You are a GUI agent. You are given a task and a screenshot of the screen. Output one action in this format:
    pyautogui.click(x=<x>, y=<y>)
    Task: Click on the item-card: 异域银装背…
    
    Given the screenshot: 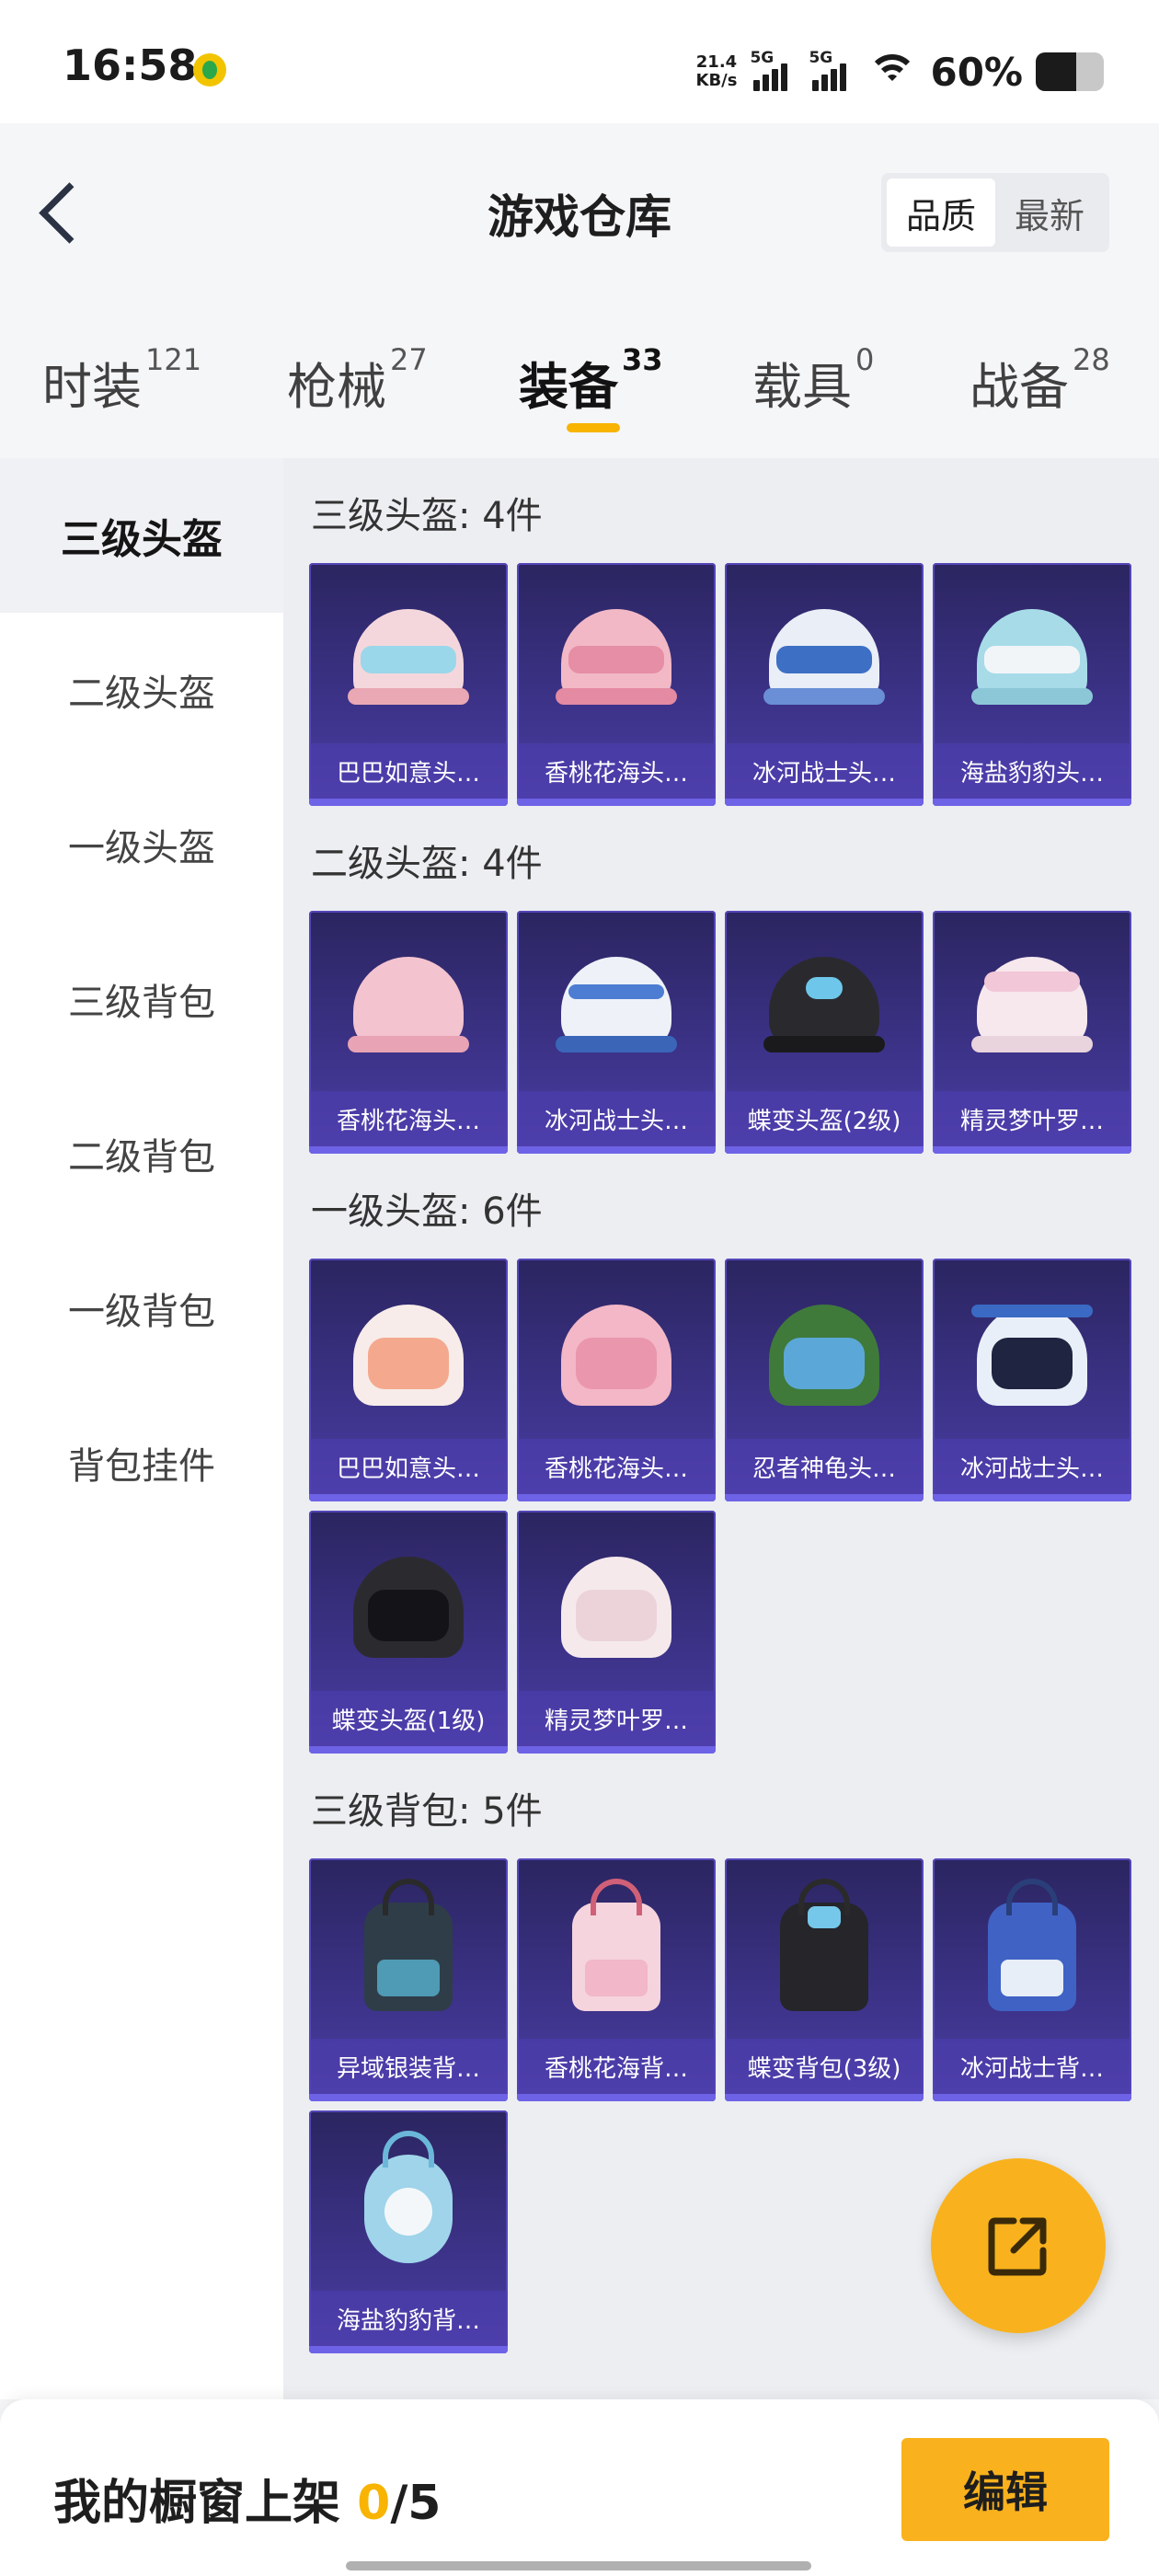 What is the action you would take?
    pyautogui.click(x=408, y=1979)
    